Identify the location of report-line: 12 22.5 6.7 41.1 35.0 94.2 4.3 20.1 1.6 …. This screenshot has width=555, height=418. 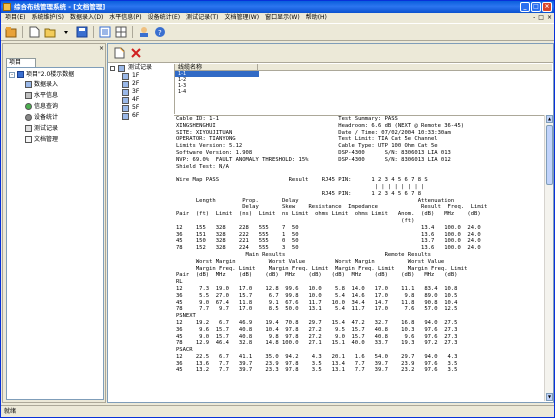
(317, 356).